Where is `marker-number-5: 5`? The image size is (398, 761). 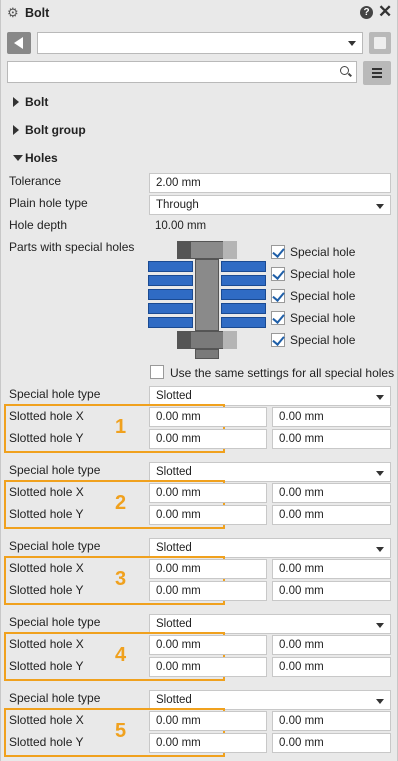 marker-number-5: 5 is located at coordinates (121, 731).